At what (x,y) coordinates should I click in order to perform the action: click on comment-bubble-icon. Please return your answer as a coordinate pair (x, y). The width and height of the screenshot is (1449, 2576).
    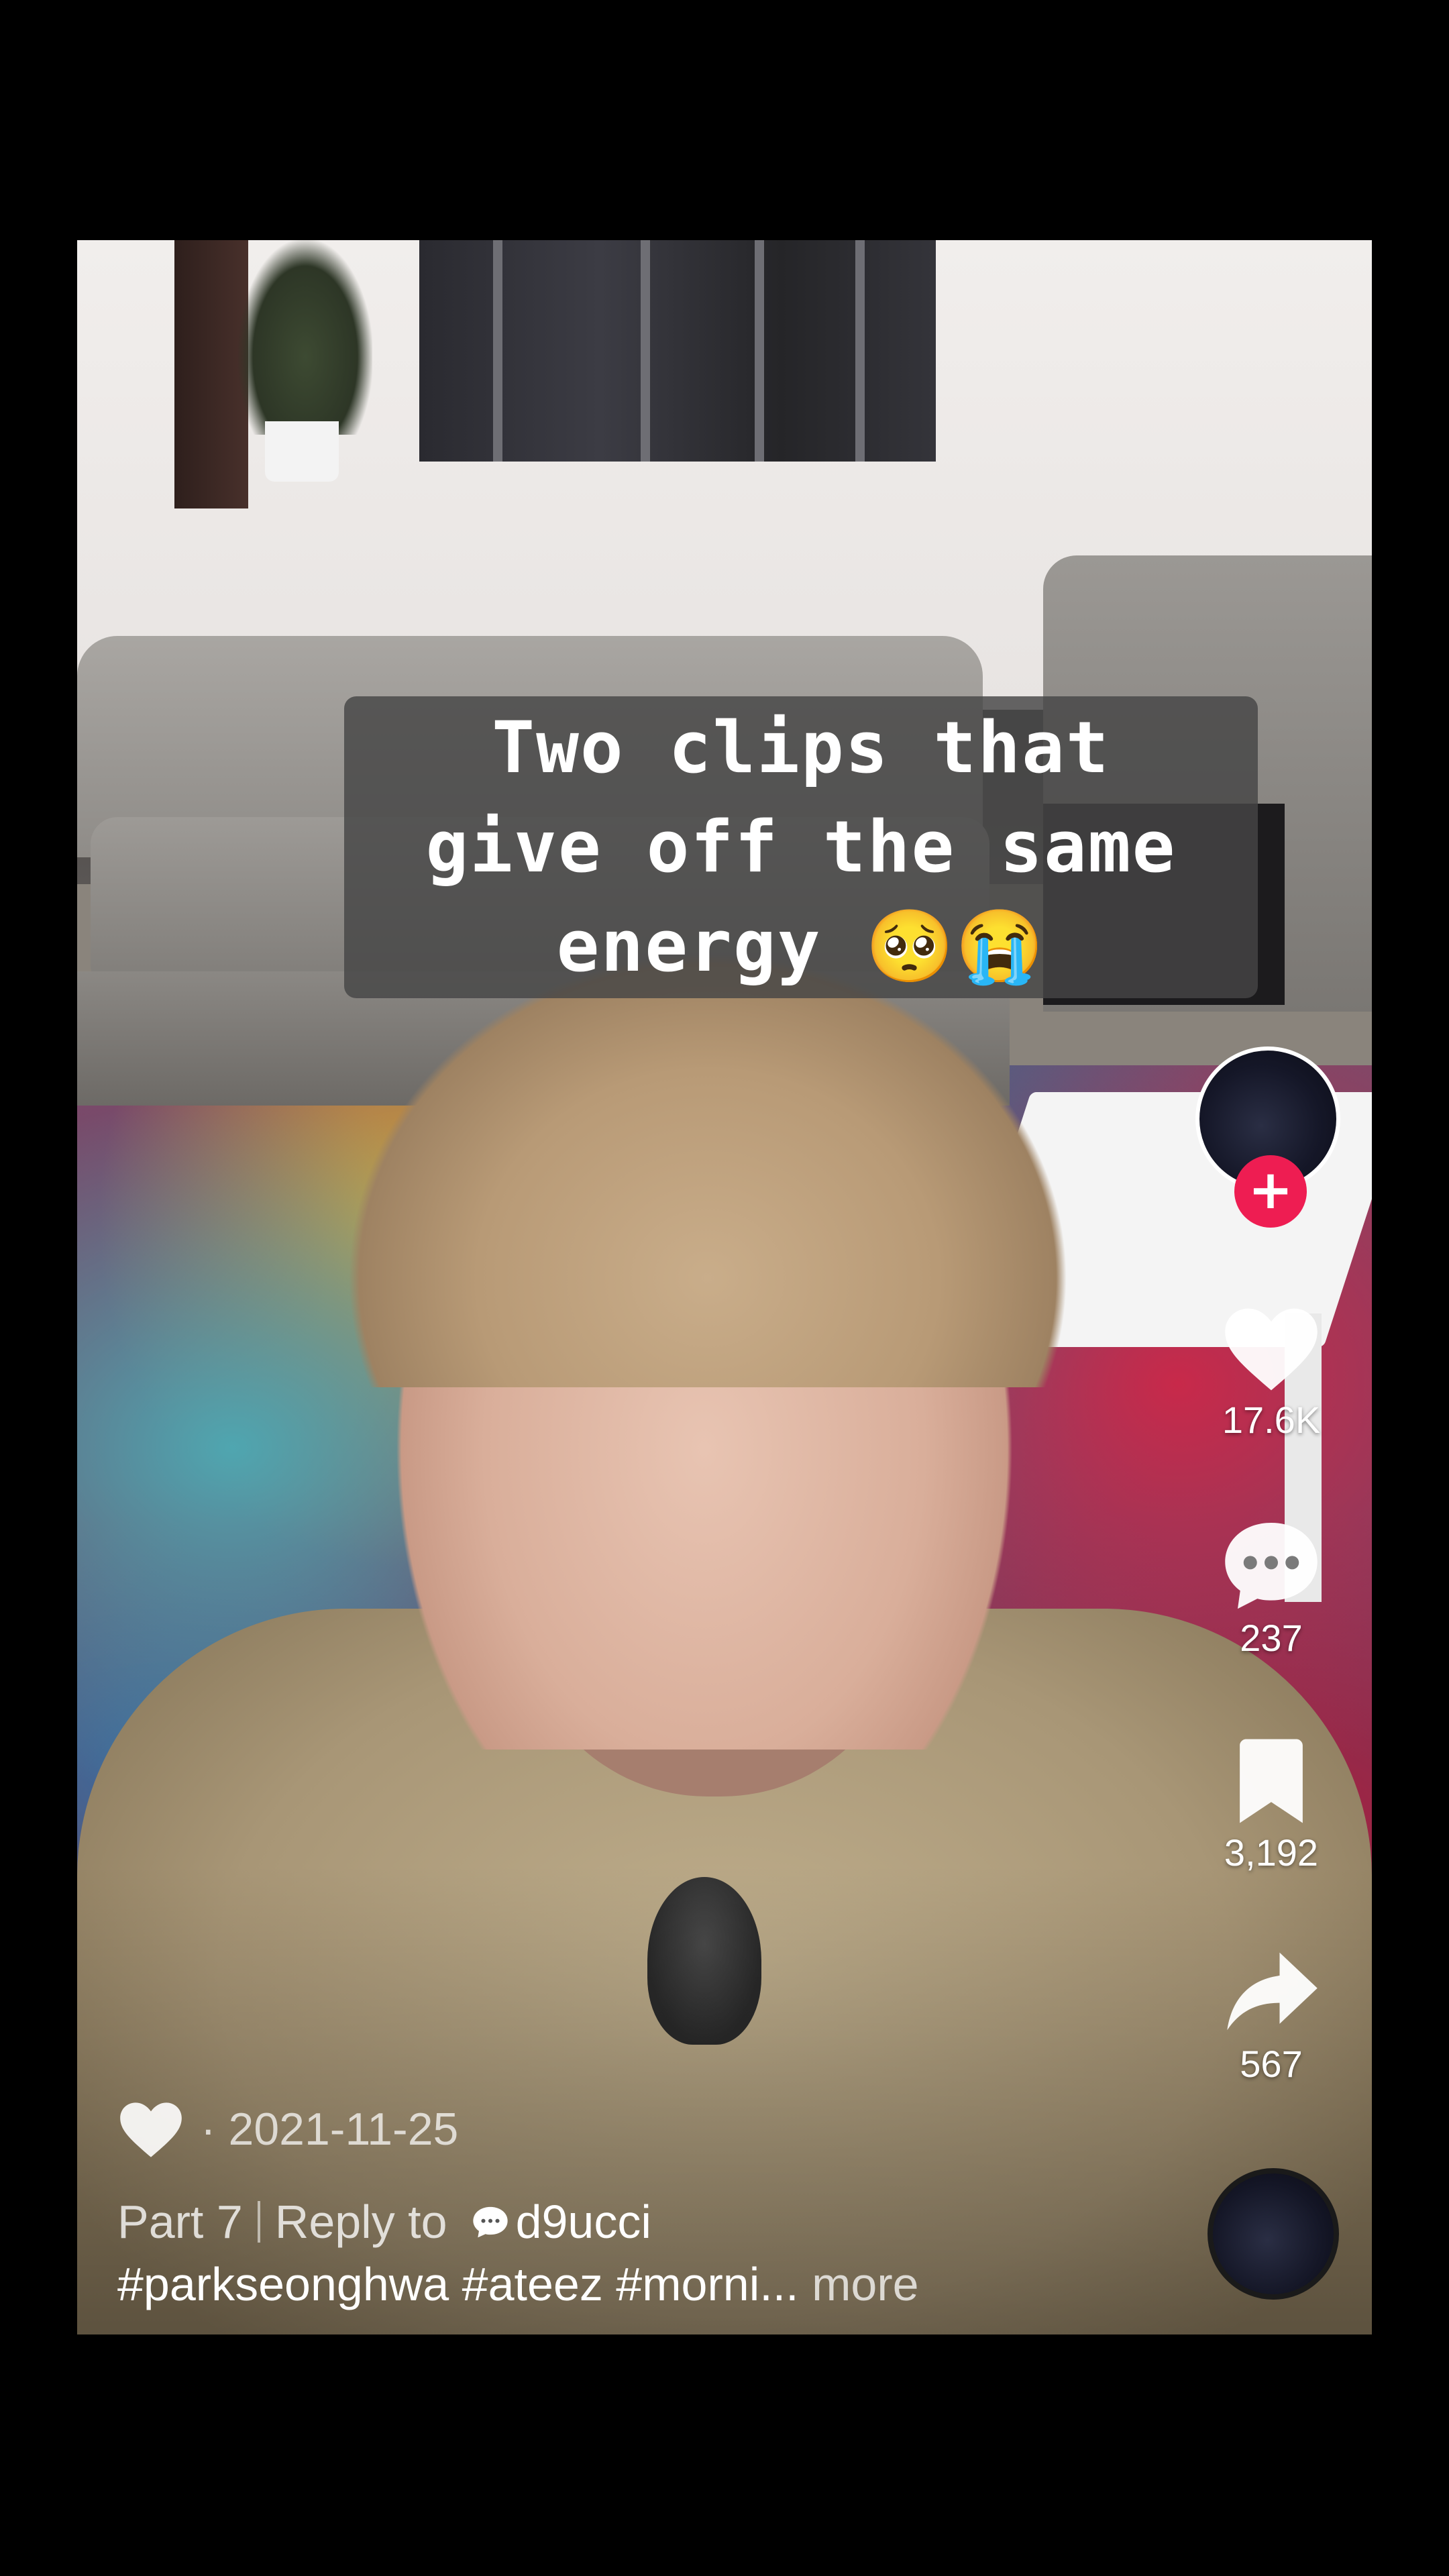
    Looking at the image, I should click on (1271, 1566).